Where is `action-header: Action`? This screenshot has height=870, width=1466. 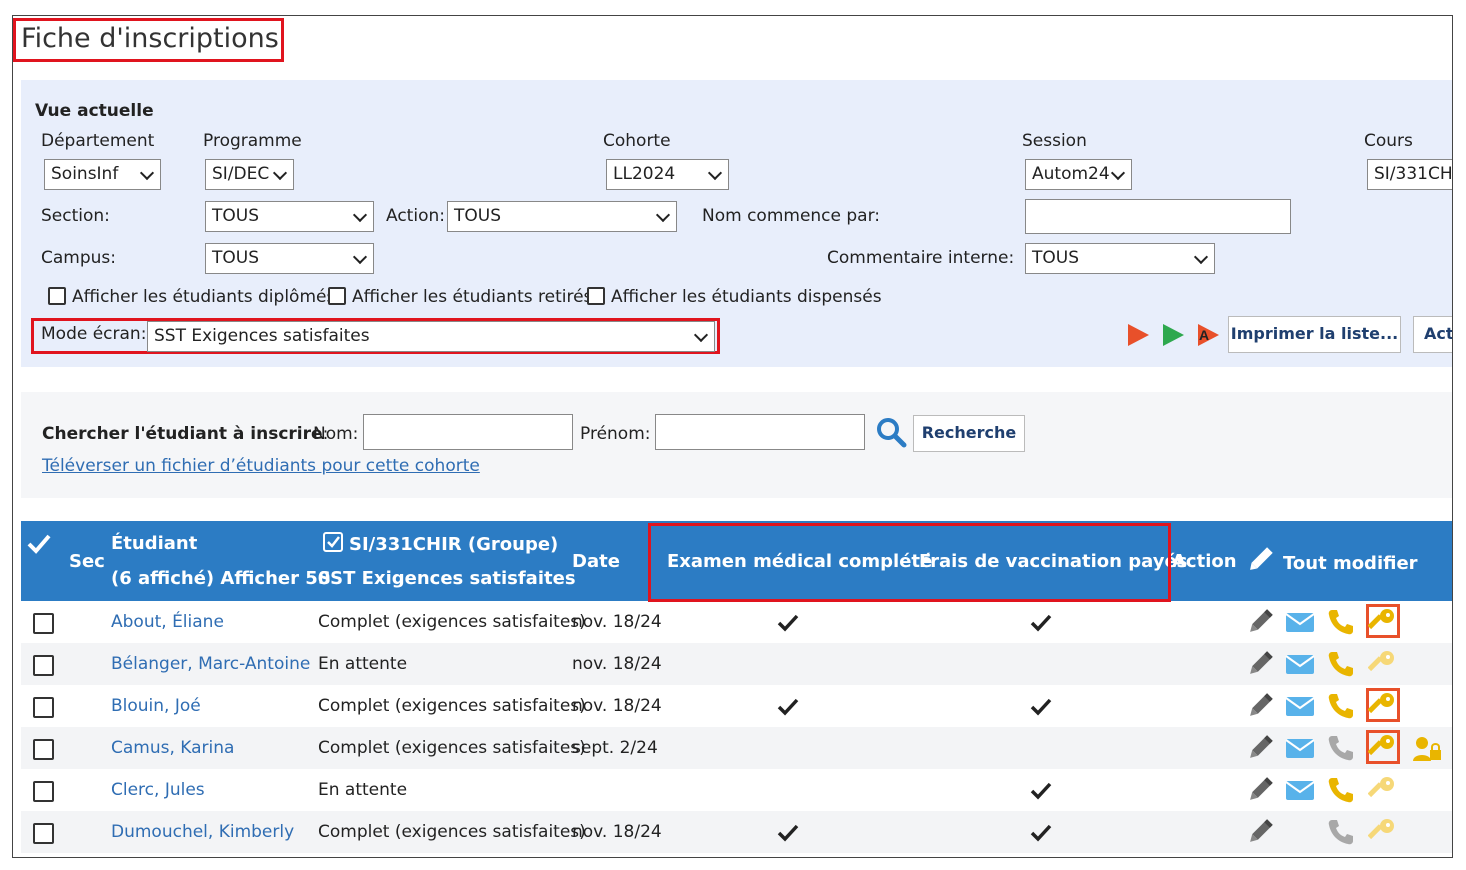 action-header: Action is located at coordinates (1204, 561).